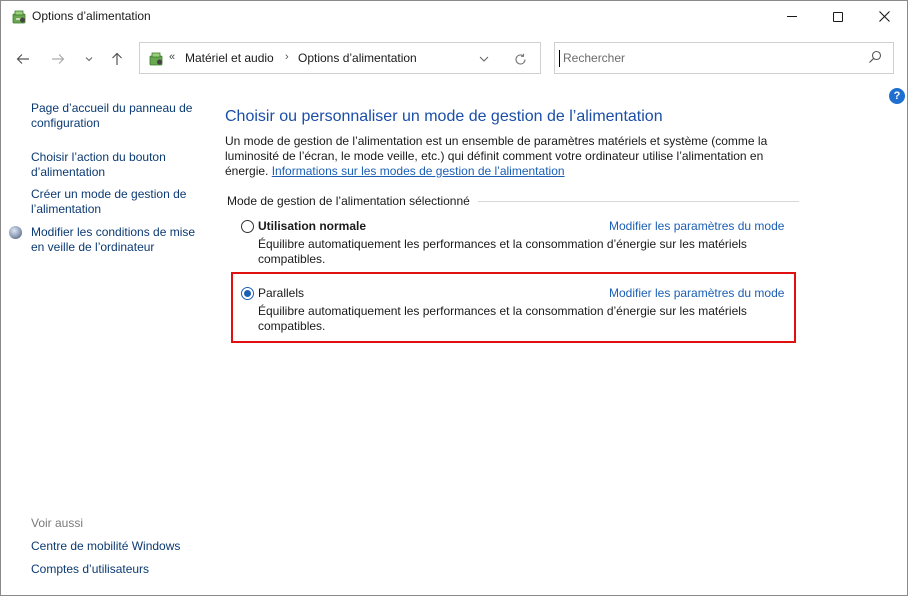 Image resolution: width=908 pixels, height=596 pixels. Describe the element at coordinates (454, 16) in the screenshot. I see `title-bar: Options d’alimentation` at that location.